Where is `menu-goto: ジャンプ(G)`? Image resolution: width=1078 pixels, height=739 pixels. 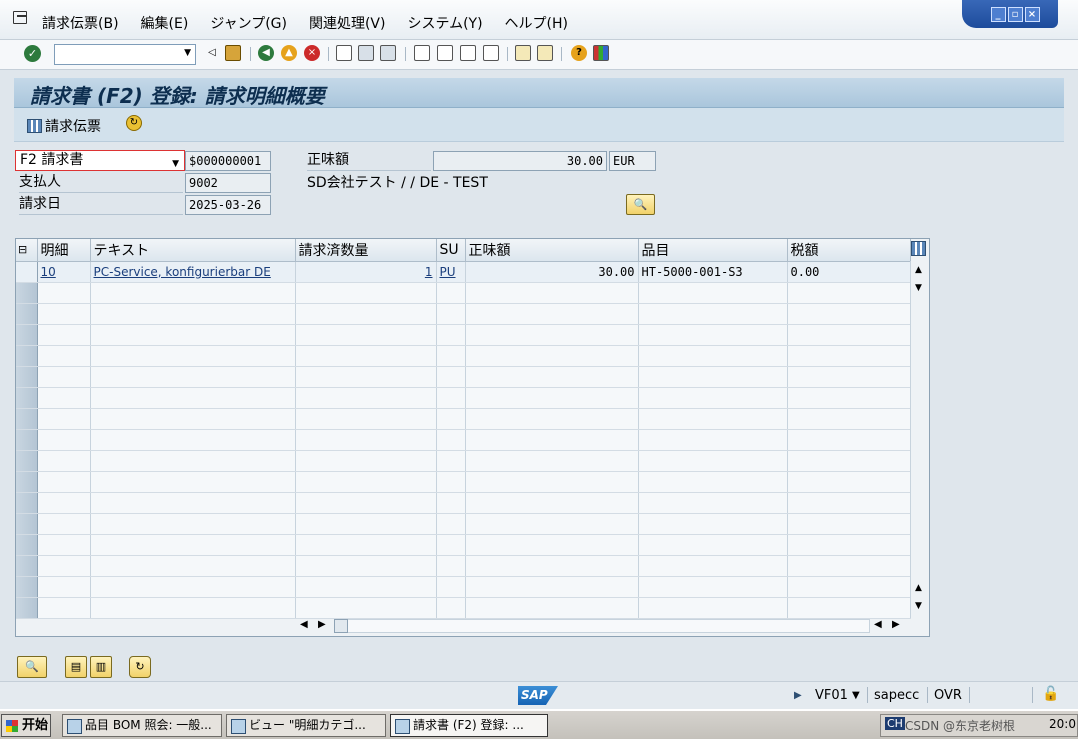 menu-goto: ジャンプ(G) is located at coordinates (248, 23).